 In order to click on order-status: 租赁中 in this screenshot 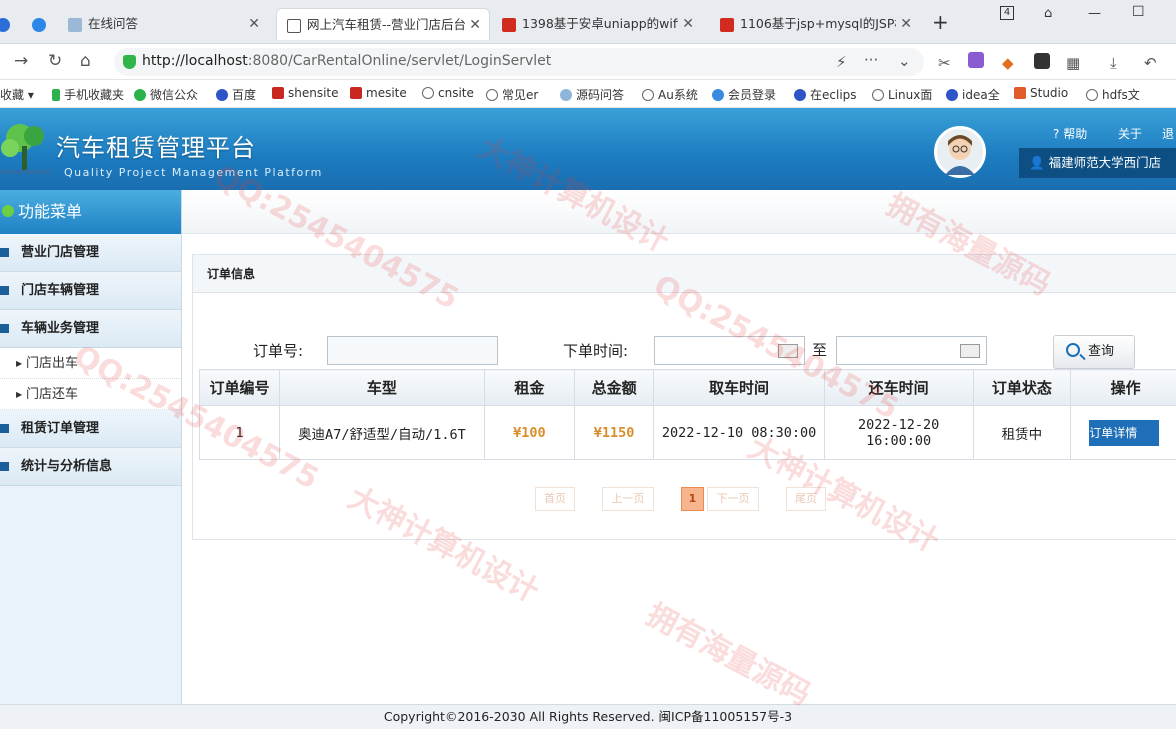, I will do `click(1022, 432)`.